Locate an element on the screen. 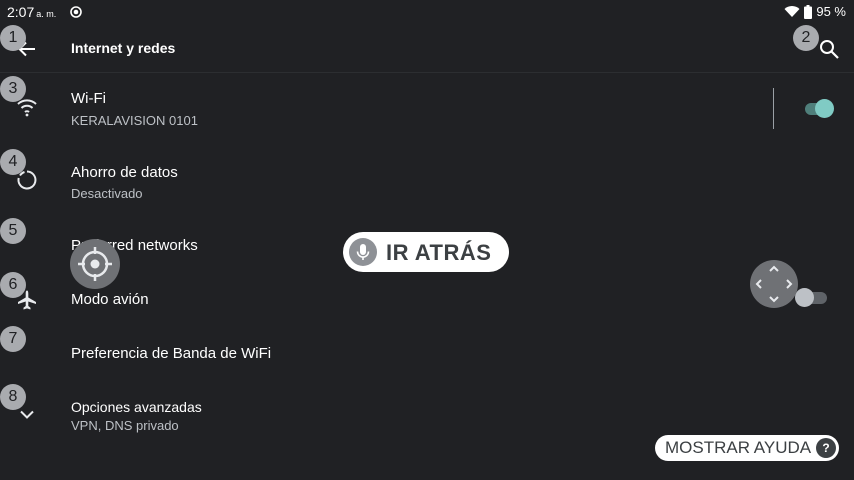  help-icon: ? is located at coordinates (826, 448).